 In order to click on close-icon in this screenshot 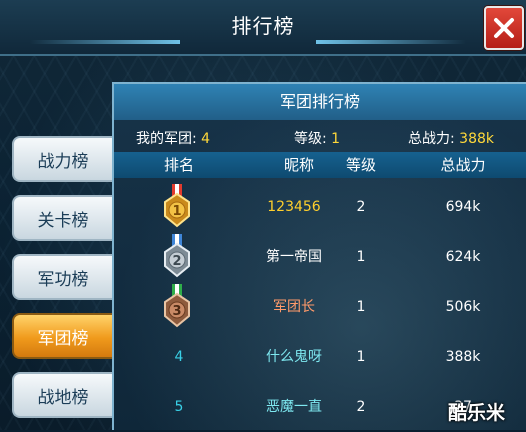, I will do `click(504, 28)`.